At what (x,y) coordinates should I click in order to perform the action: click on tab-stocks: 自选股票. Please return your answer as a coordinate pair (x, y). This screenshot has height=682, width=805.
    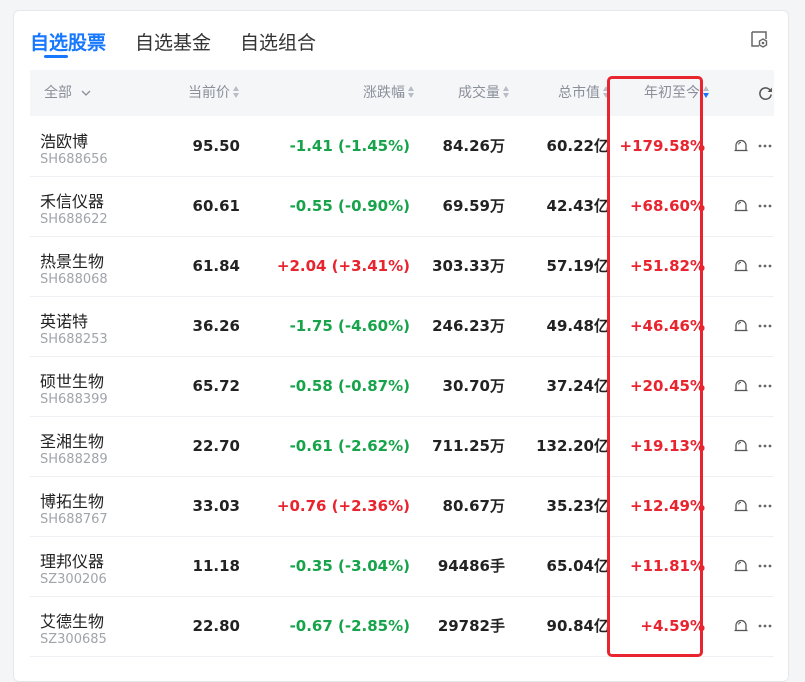
    Looking at the image, I should click on (68, 41).